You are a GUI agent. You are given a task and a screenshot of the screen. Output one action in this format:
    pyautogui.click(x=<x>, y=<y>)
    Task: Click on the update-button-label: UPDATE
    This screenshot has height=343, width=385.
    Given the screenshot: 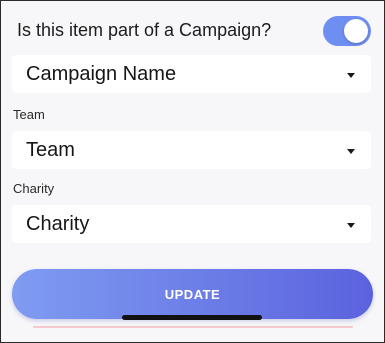 What is the action you would take?
    pyautogui.click(x=192, y=294)
    